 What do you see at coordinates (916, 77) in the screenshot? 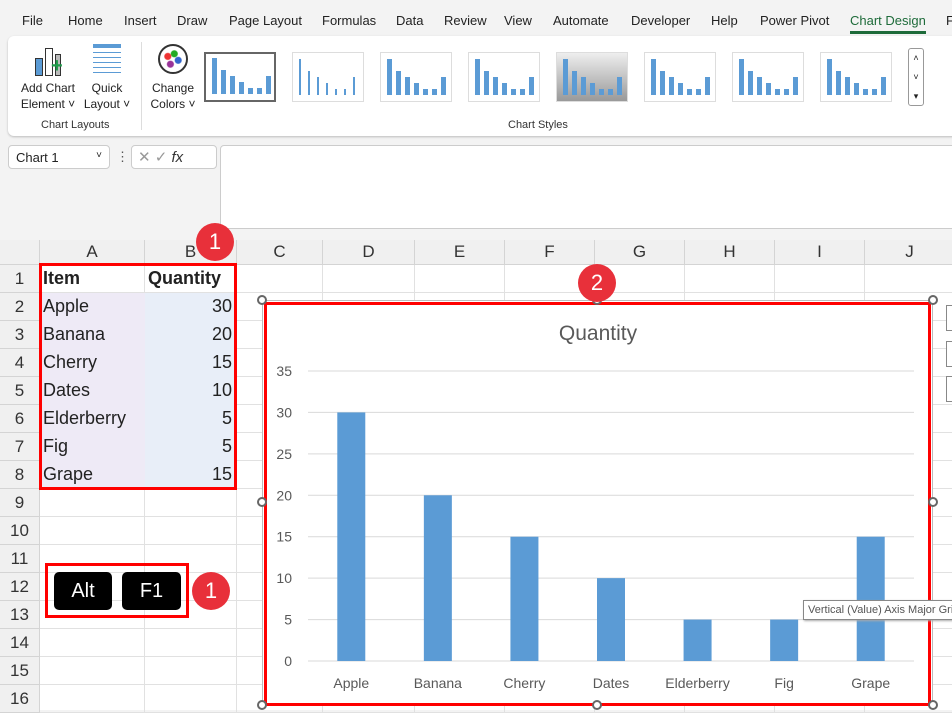
I see `styles-scroll: ˄ ˅ ▾` at bounding box center [916, 77].